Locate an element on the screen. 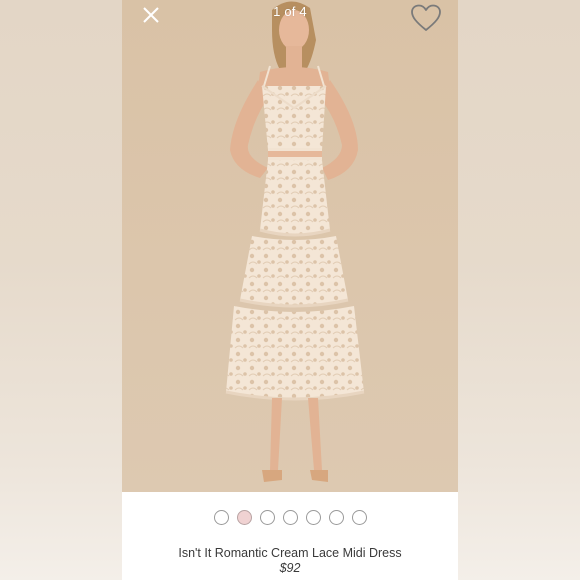 This screenshot has width=580, height=580. heart-outline-icon is located at coordinates (426, 17).